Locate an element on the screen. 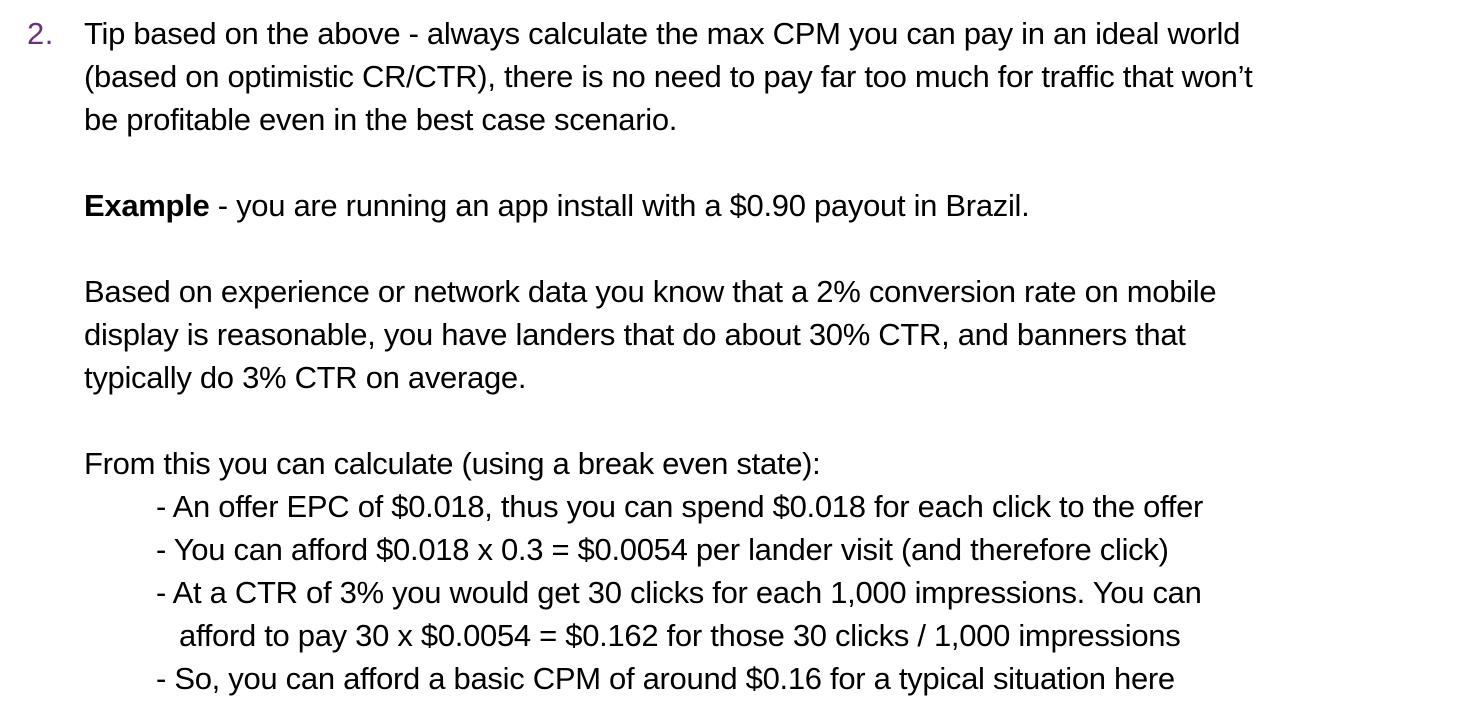  assumption-line: typically do 3% CTR on average. is located at coordinates (305, 377).